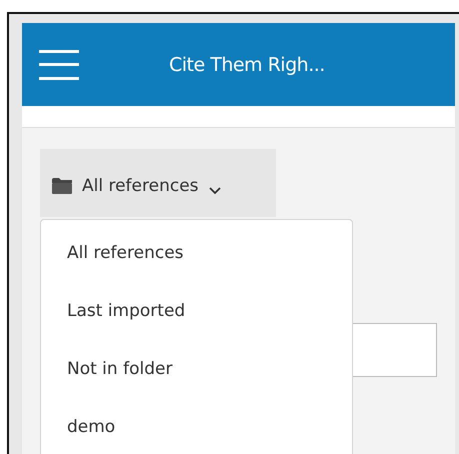  Describe the element at coordinates (196, 252) in the screenshot. I see `menu-item: All references` at that location.